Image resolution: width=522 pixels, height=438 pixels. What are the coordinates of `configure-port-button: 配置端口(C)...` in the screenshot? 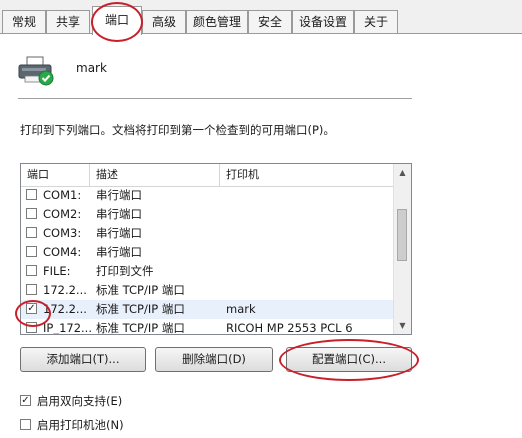 It's located at (349, 359).